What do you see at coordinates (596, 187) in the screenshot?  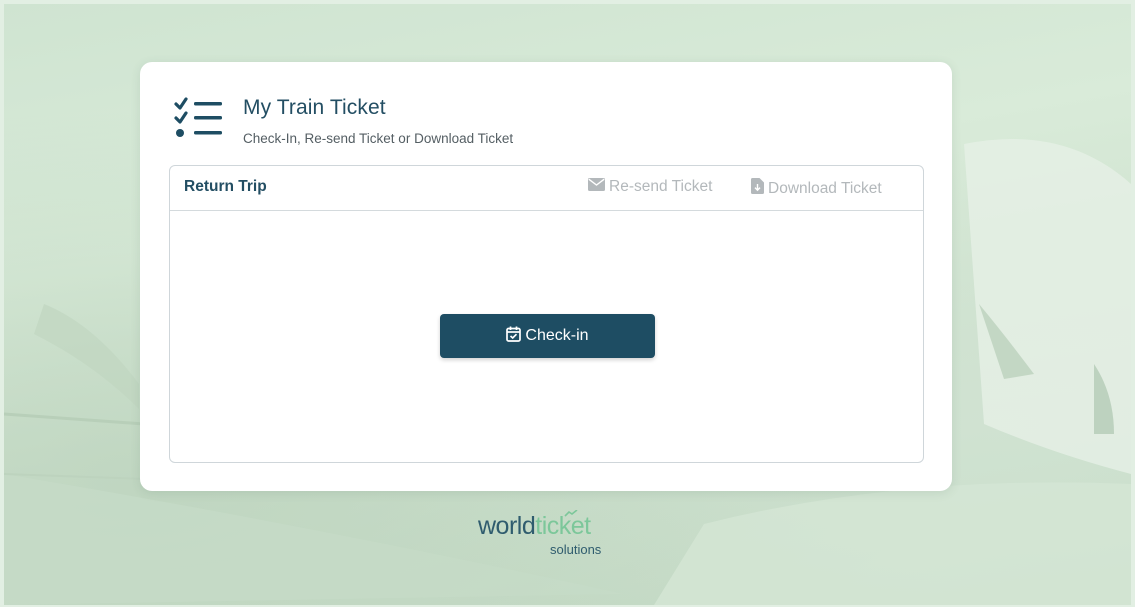 I see `envelope-icon` at bounding box center [596, 187].